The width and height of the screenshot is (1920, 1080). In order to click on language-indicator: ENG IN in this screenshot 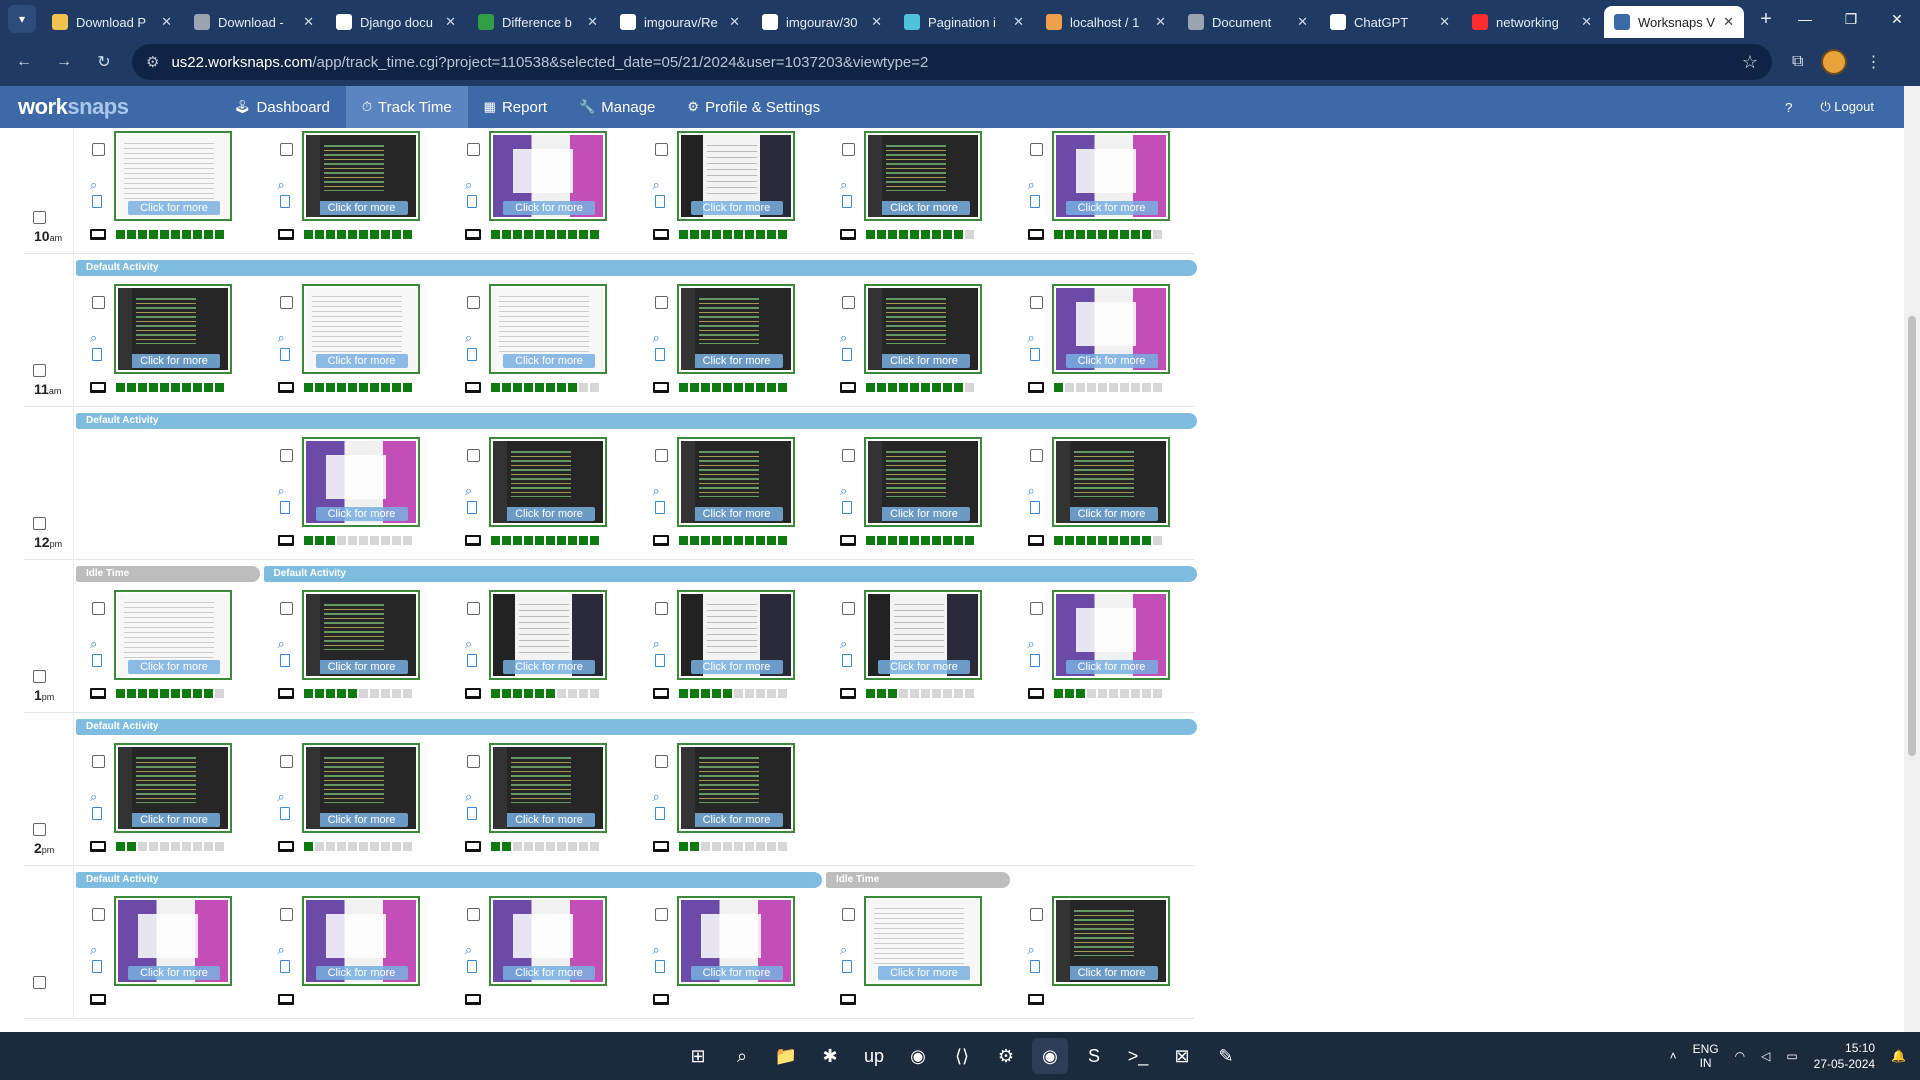, I will do `click(1706, 1056)`.